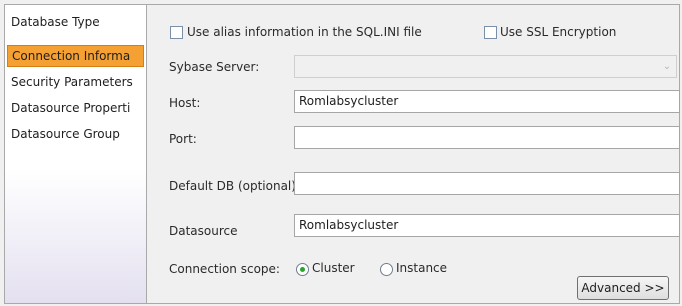 The image size is (682, 306). What do you see at coordinates (75, 56) in the screenshot?
I see `sidebar-item-connection-information: Connection Informa` at bounding box center [75, 56].